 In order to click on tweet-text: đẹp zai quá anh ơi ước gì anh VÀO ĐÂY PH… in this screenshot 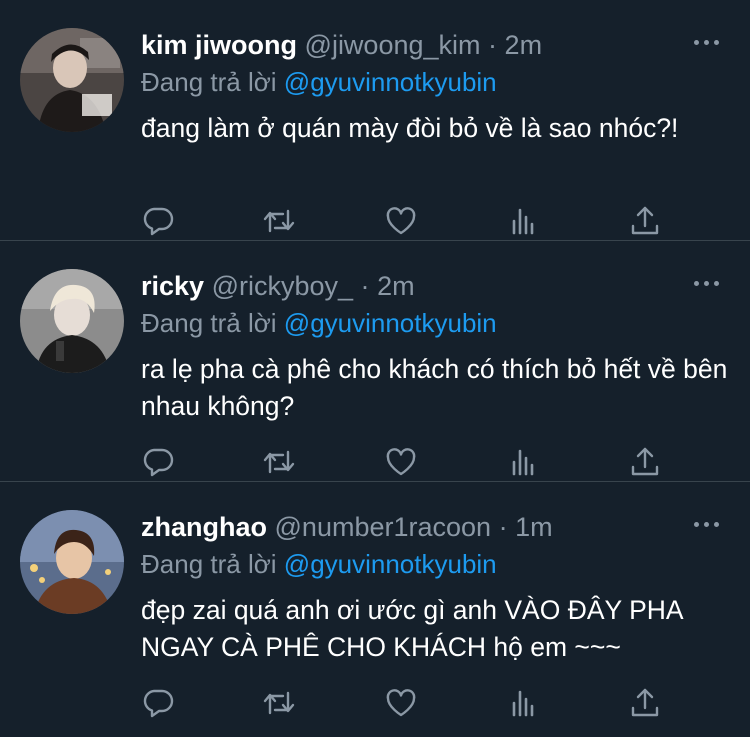, I will do `click(412, 628)`.